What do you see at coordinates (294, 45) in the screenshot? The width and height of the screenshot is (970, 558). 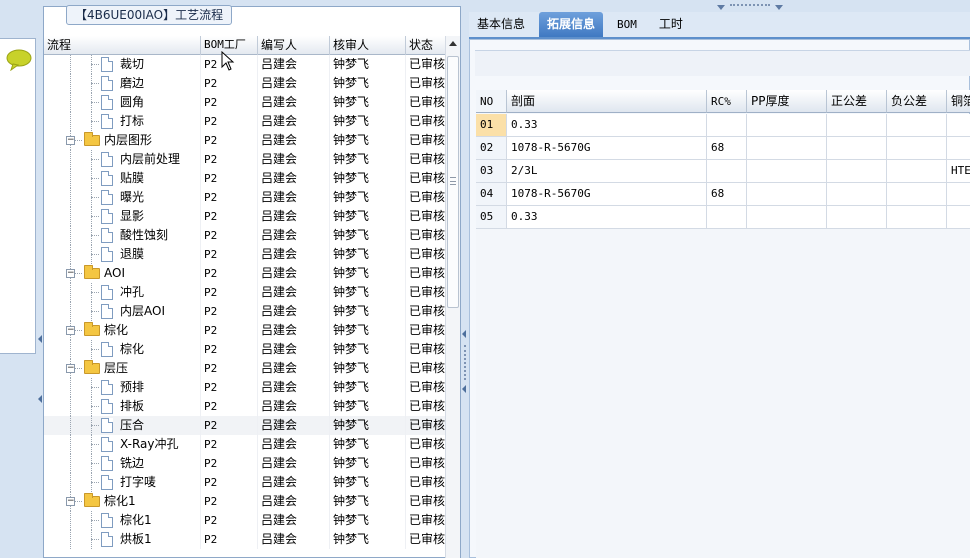 I see `column-header-writer: 编写人` at bounding box center [294, 45].